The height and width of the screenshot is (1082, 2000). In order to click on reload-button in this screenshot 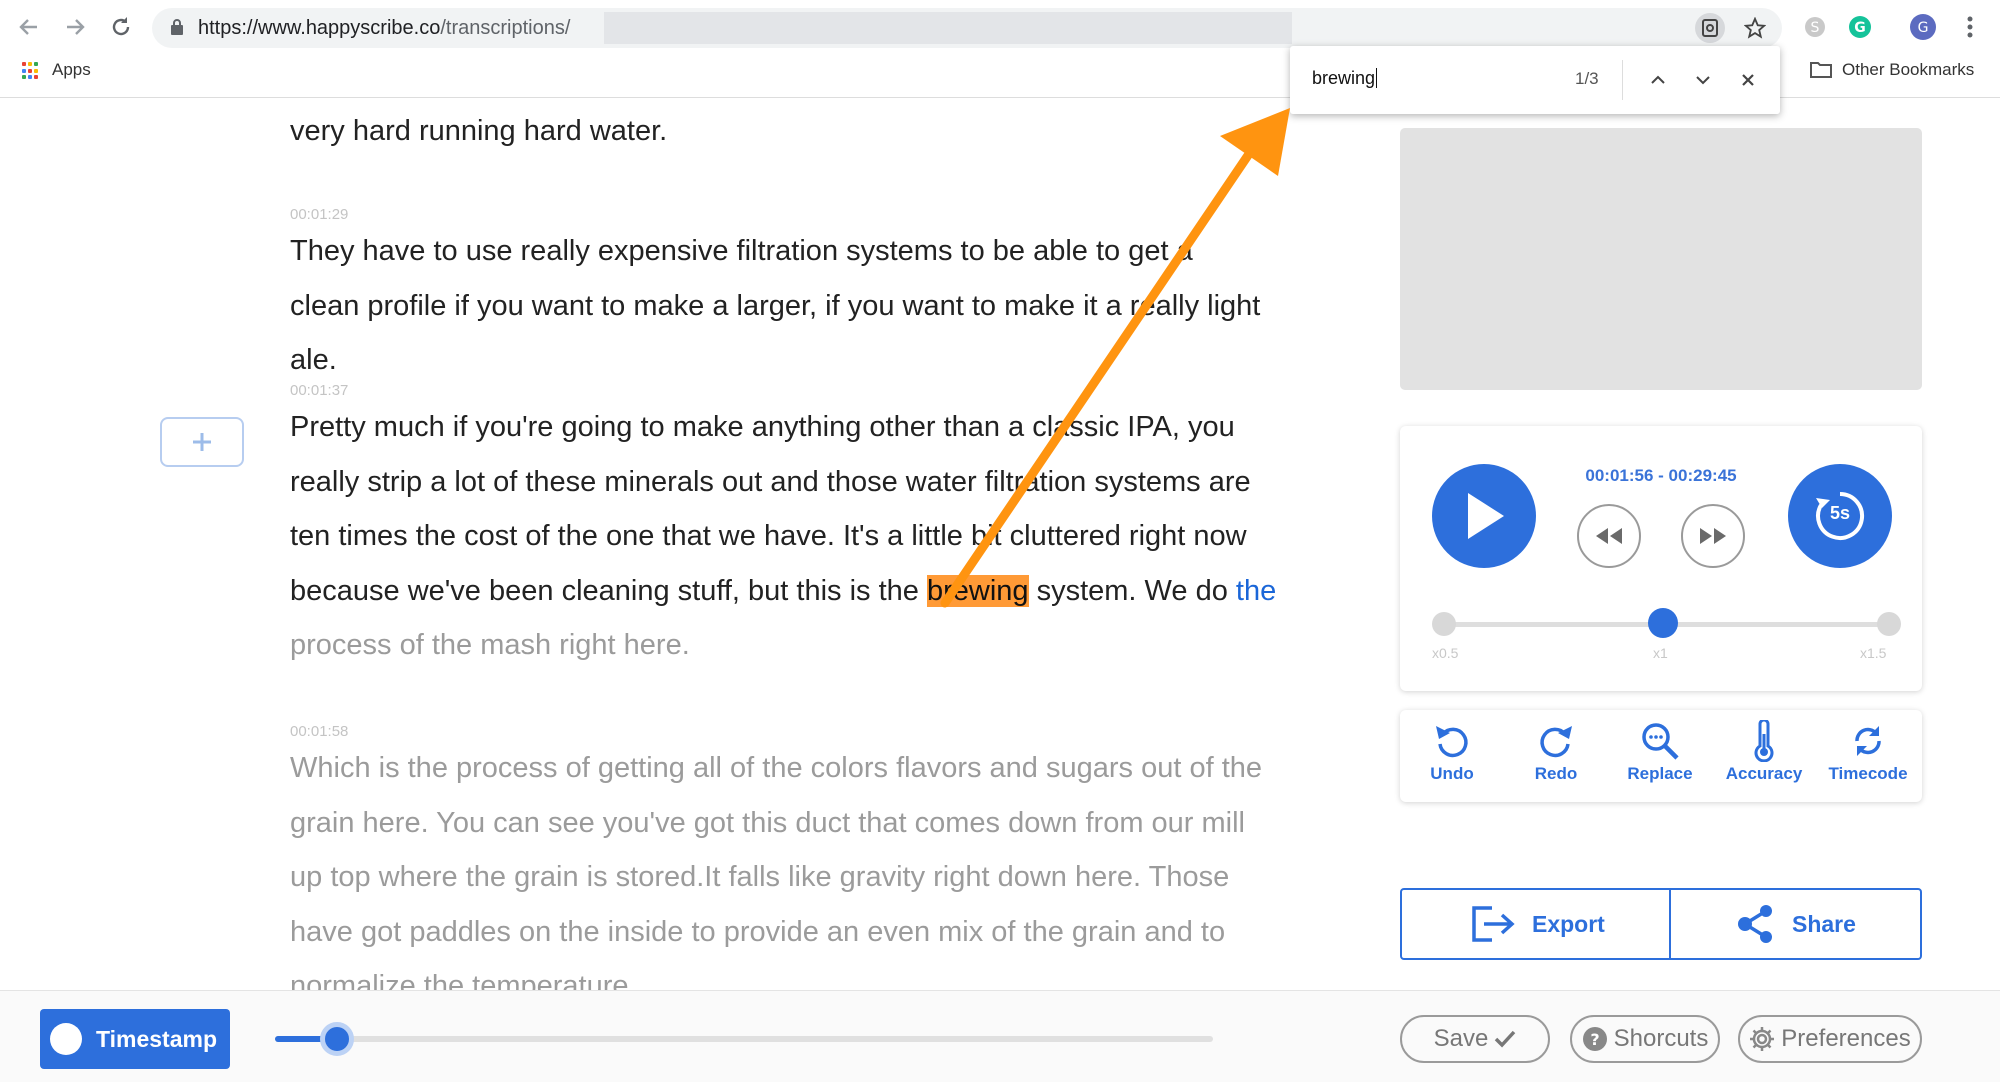, I will do `click(121, 27)`.